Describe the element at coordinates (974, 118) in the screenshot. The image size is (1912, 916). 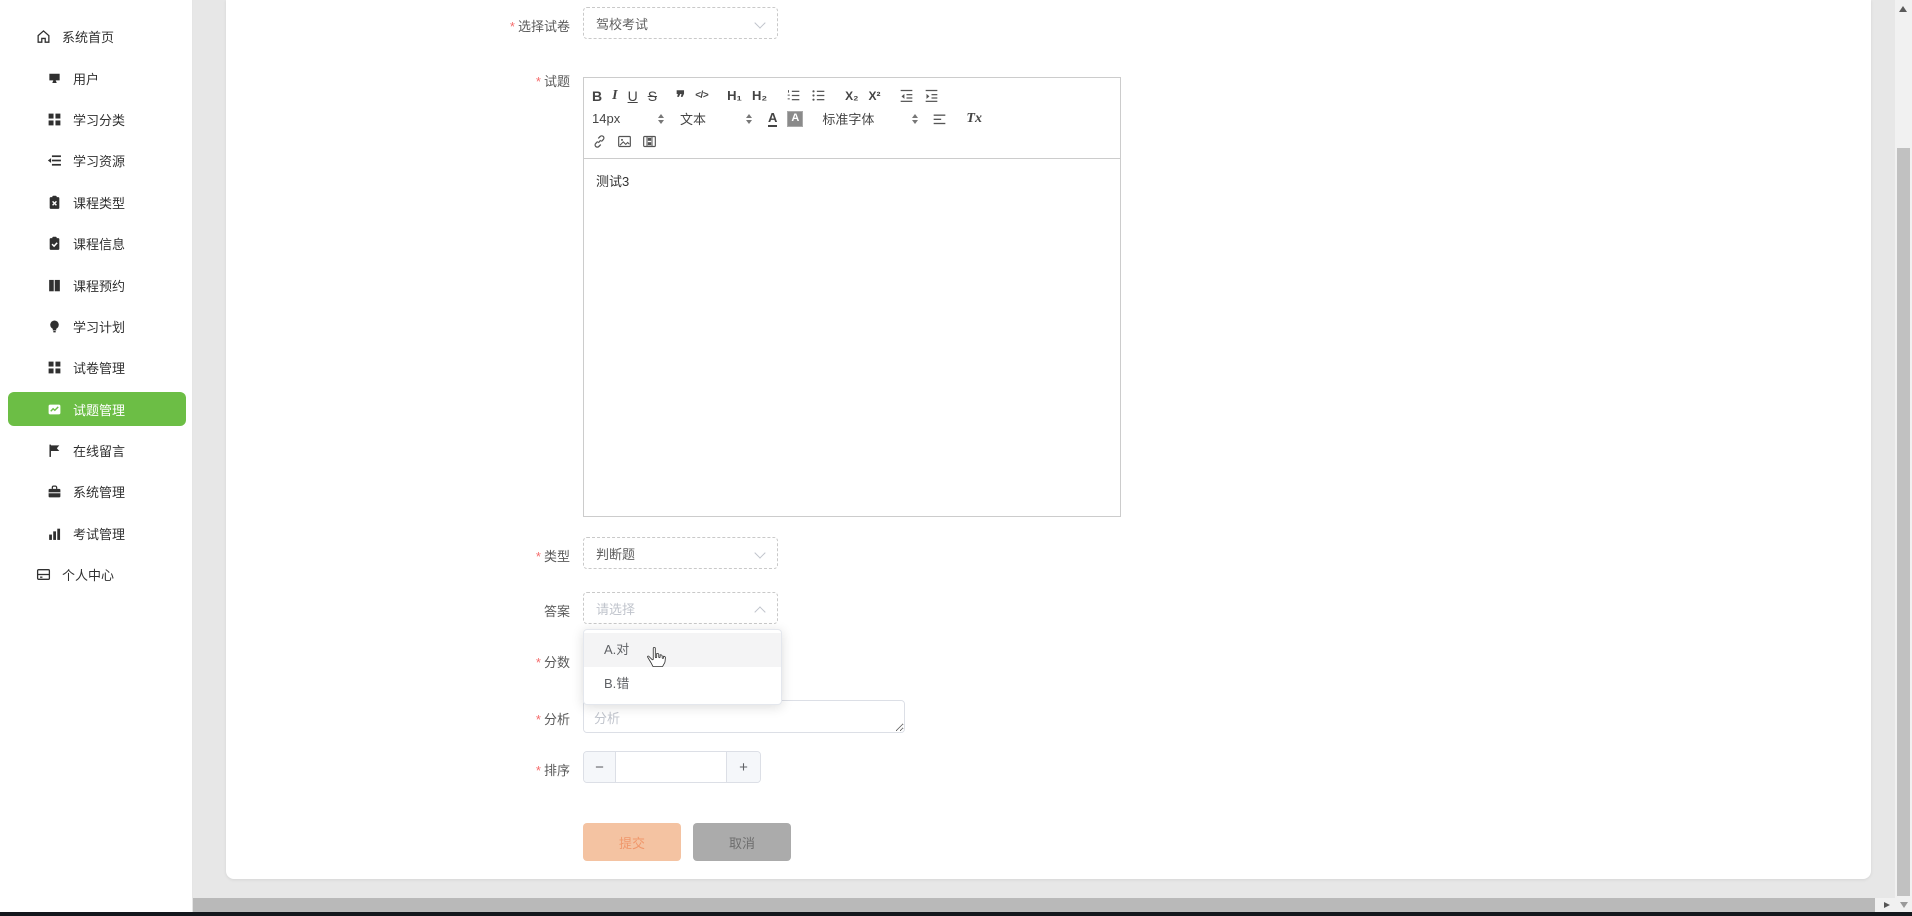
I see `clear-format-button: Tx` at that location.